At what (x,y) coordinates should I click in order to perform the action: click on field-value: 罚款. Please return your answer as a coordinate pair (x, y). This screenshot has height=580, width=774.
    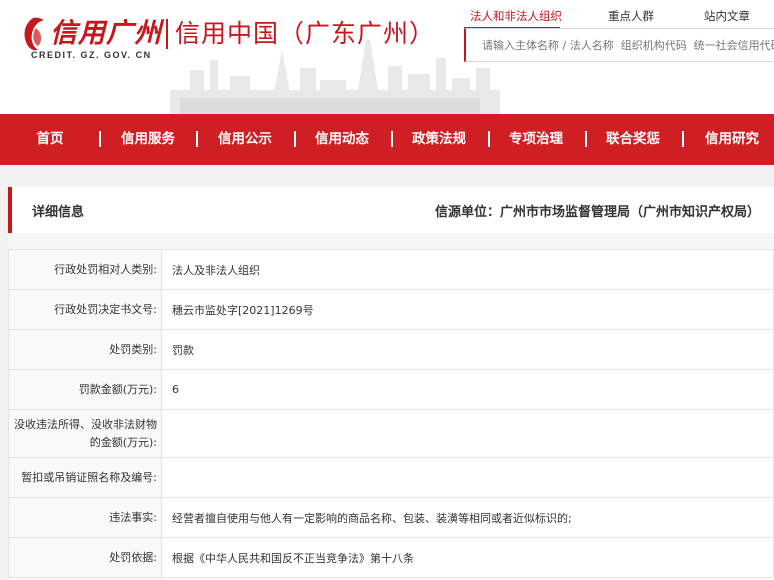
    Looking at the image, I should click on (467, 349).